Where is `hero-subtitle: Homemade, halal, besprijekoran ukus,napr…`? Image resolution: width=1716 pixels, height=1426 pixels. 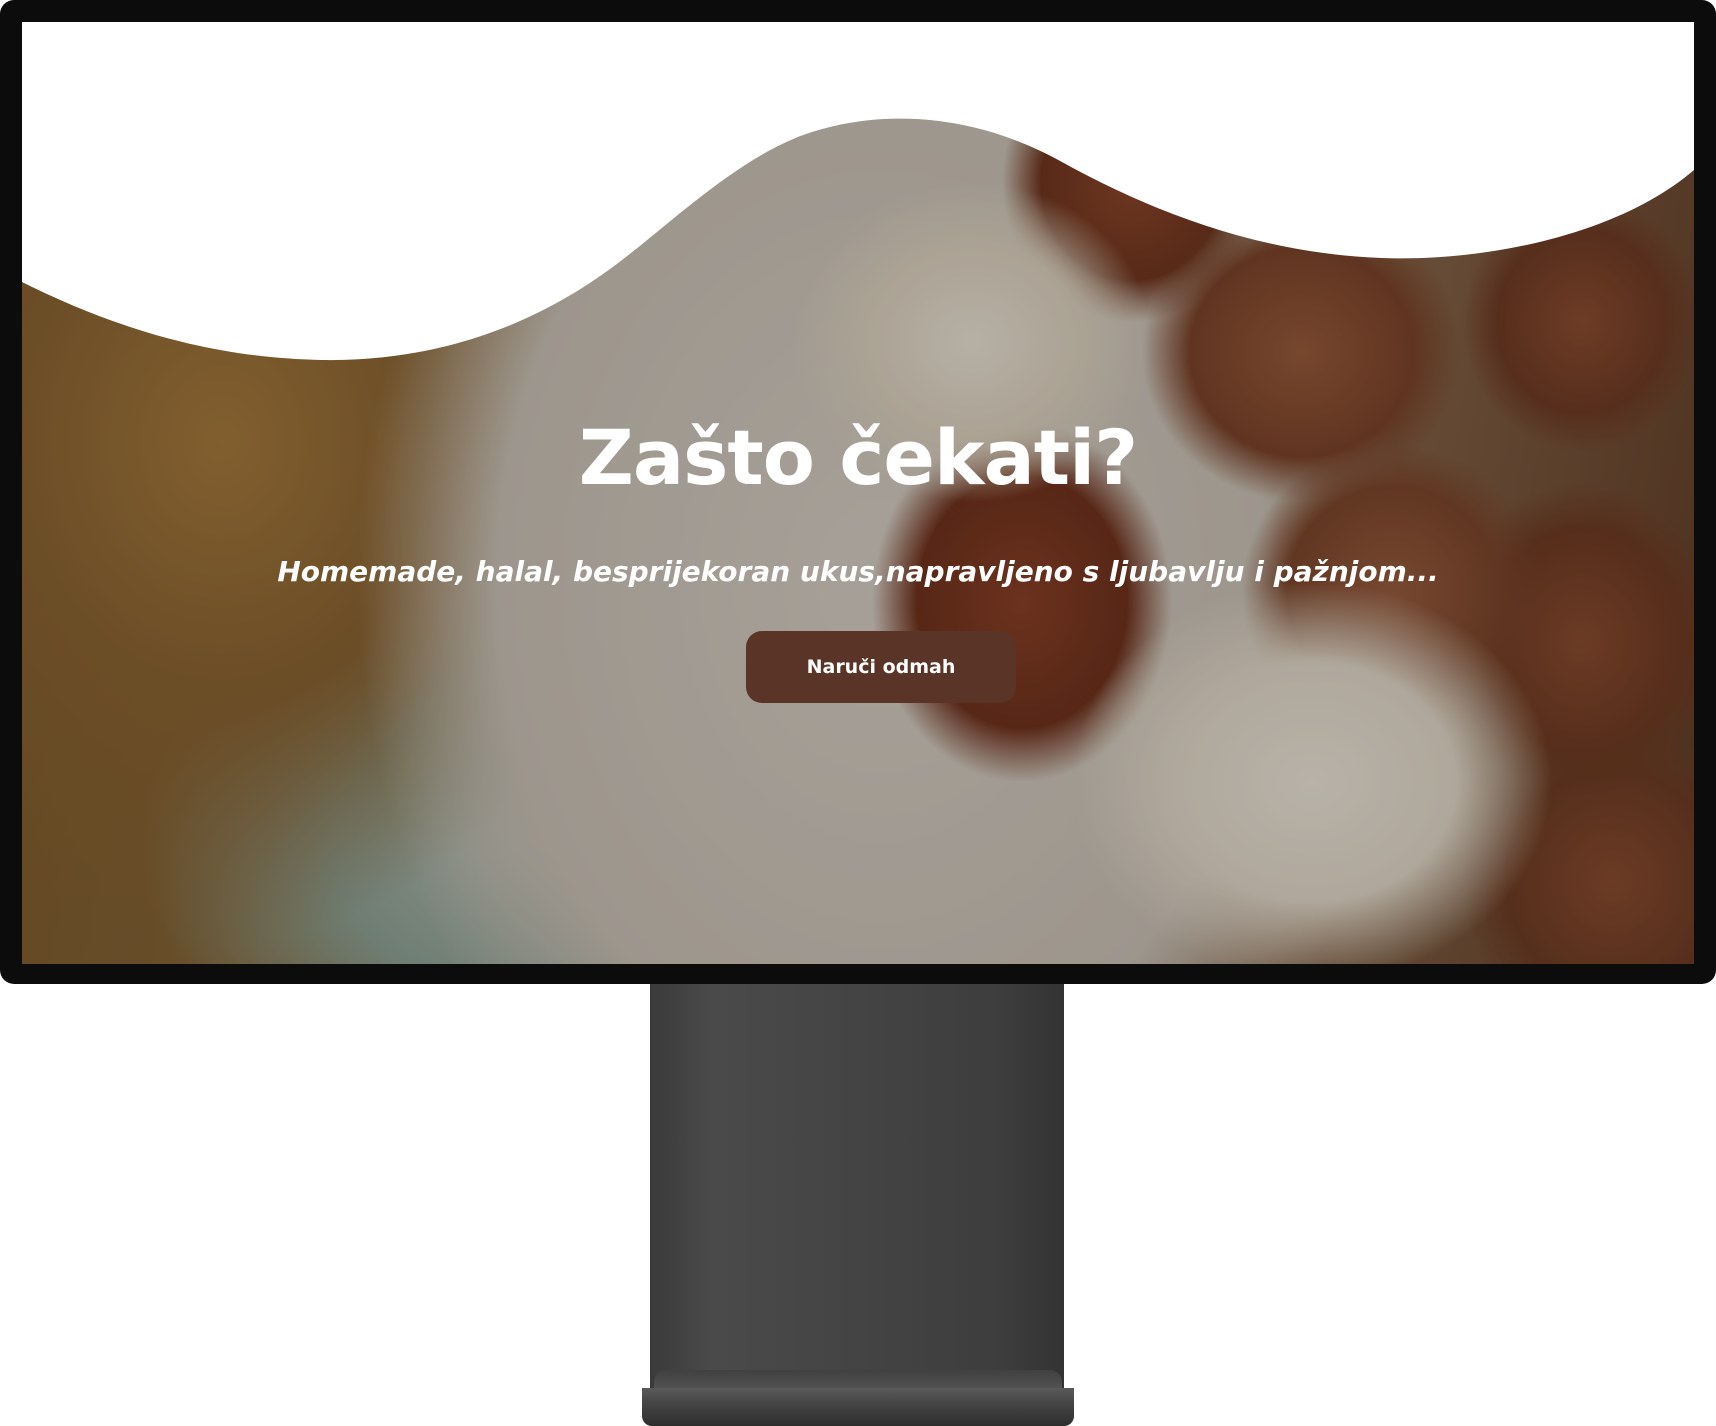 hero-subtitle: Homemade, halal, besprijekoran ukus,napr… is located at coordinates (858, 571).